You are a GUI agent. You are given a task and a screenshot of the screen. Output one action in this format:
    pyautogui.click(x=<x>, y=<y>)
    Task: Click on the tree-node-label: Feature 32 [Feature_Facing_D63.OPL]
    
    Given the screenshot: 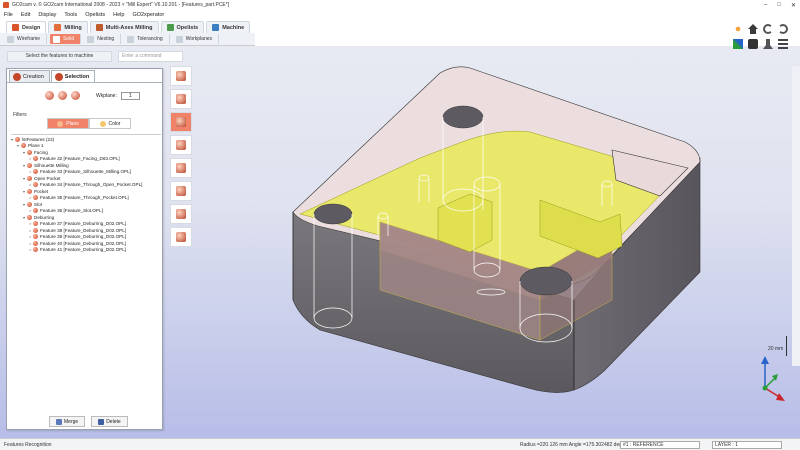 What is the action you would take?
    pyautogui.click(x=80, y=159)
    